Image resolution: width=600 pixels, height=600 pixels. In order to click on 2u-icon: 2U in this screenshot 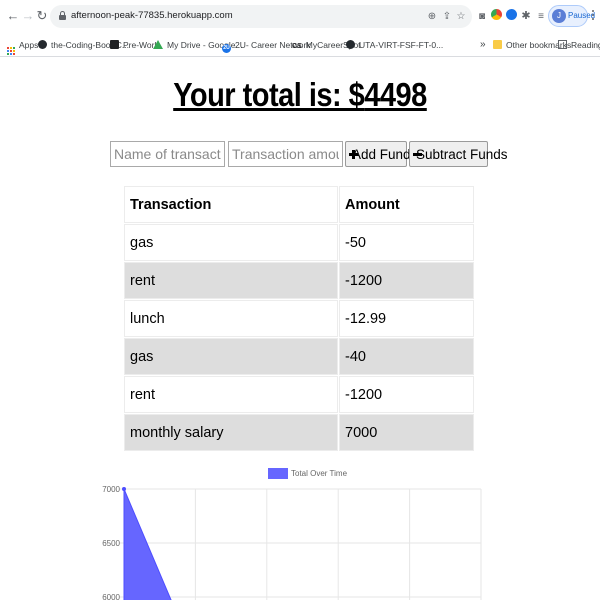, I will do `click(226, 48)`.